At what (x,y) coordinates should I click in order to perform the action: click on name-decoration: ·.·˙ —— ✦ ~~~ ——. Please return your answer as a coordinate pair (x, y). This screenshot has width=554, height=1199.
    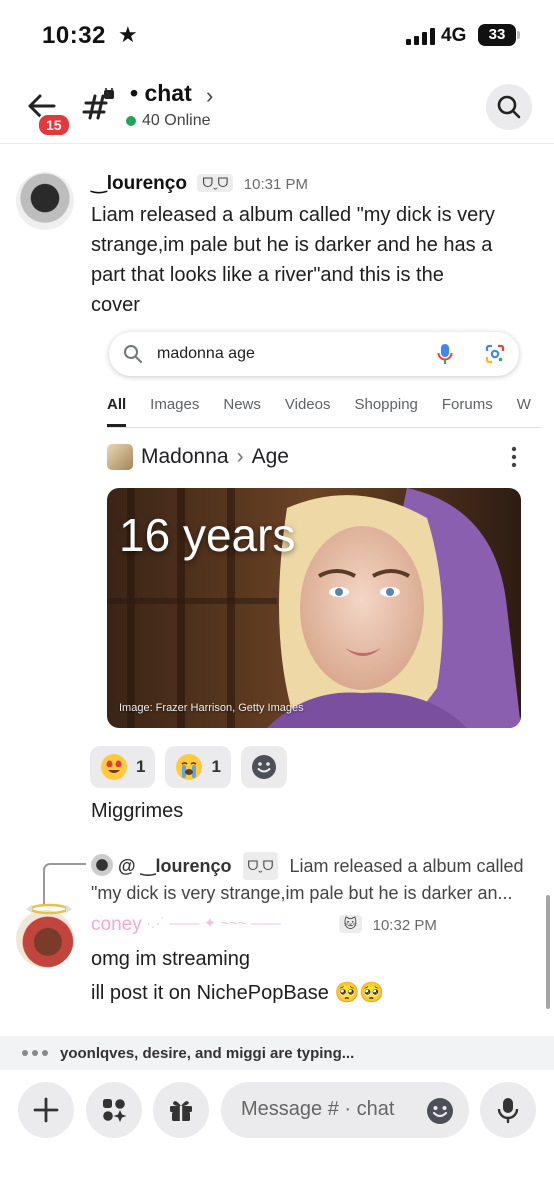
    Looking at the image, I should click on (213, 923).